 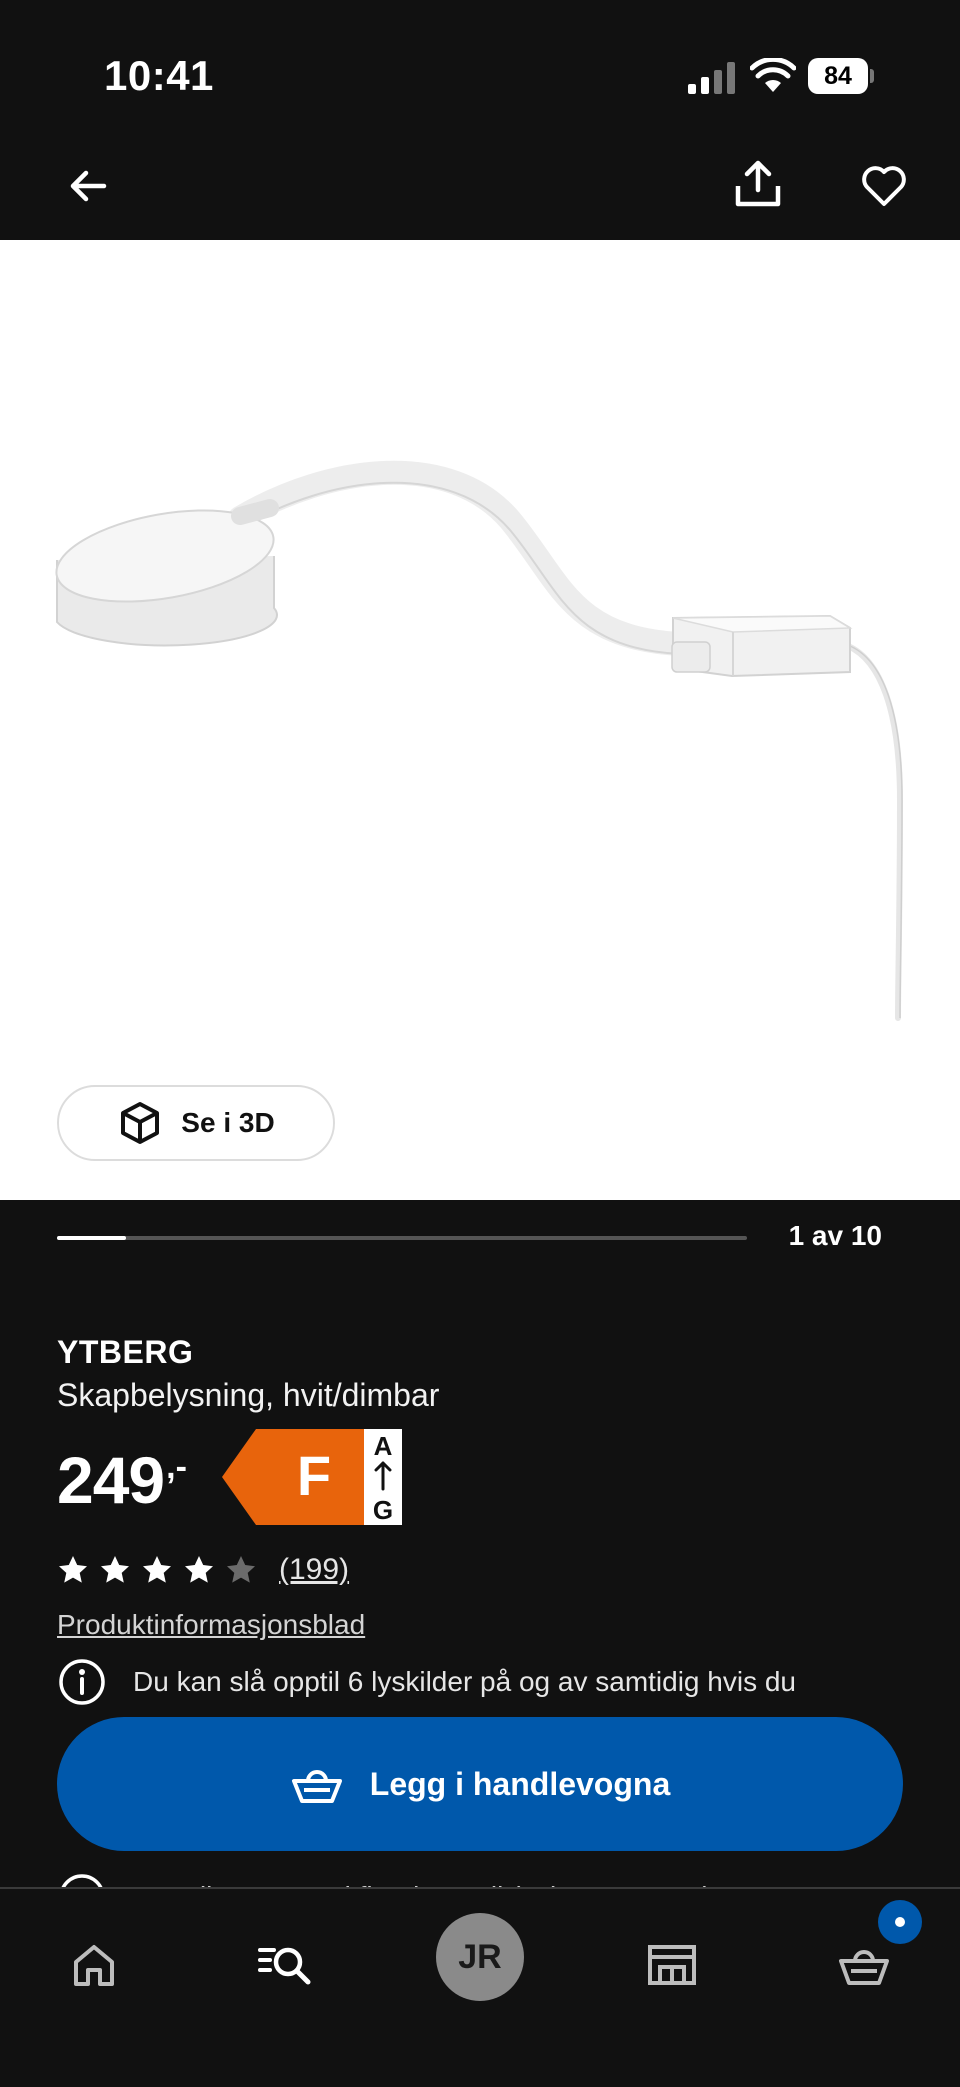 What do you see at coordinates (228, 1122) in the screenshot?
I see `see-in-3d-label: Se i 3D` at bounding box center [228, 1122].